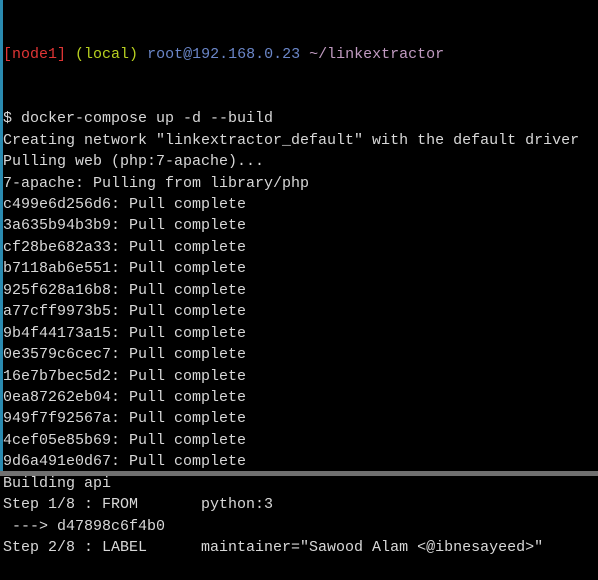 Image resolution: width=598 pixels, height=580 pixels. What do you see at coordinates (125, 397) in the screenshot?
I see `output-line: 0ea87262eb04: Pull complete` at bounding box center [125, 397].